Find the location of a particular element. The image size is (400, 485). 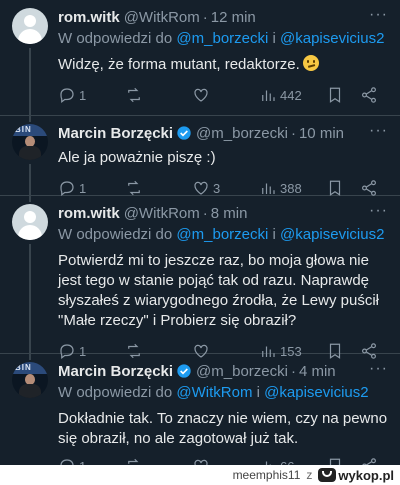

timestamp: 12 min is located at coordinates (233, 17).